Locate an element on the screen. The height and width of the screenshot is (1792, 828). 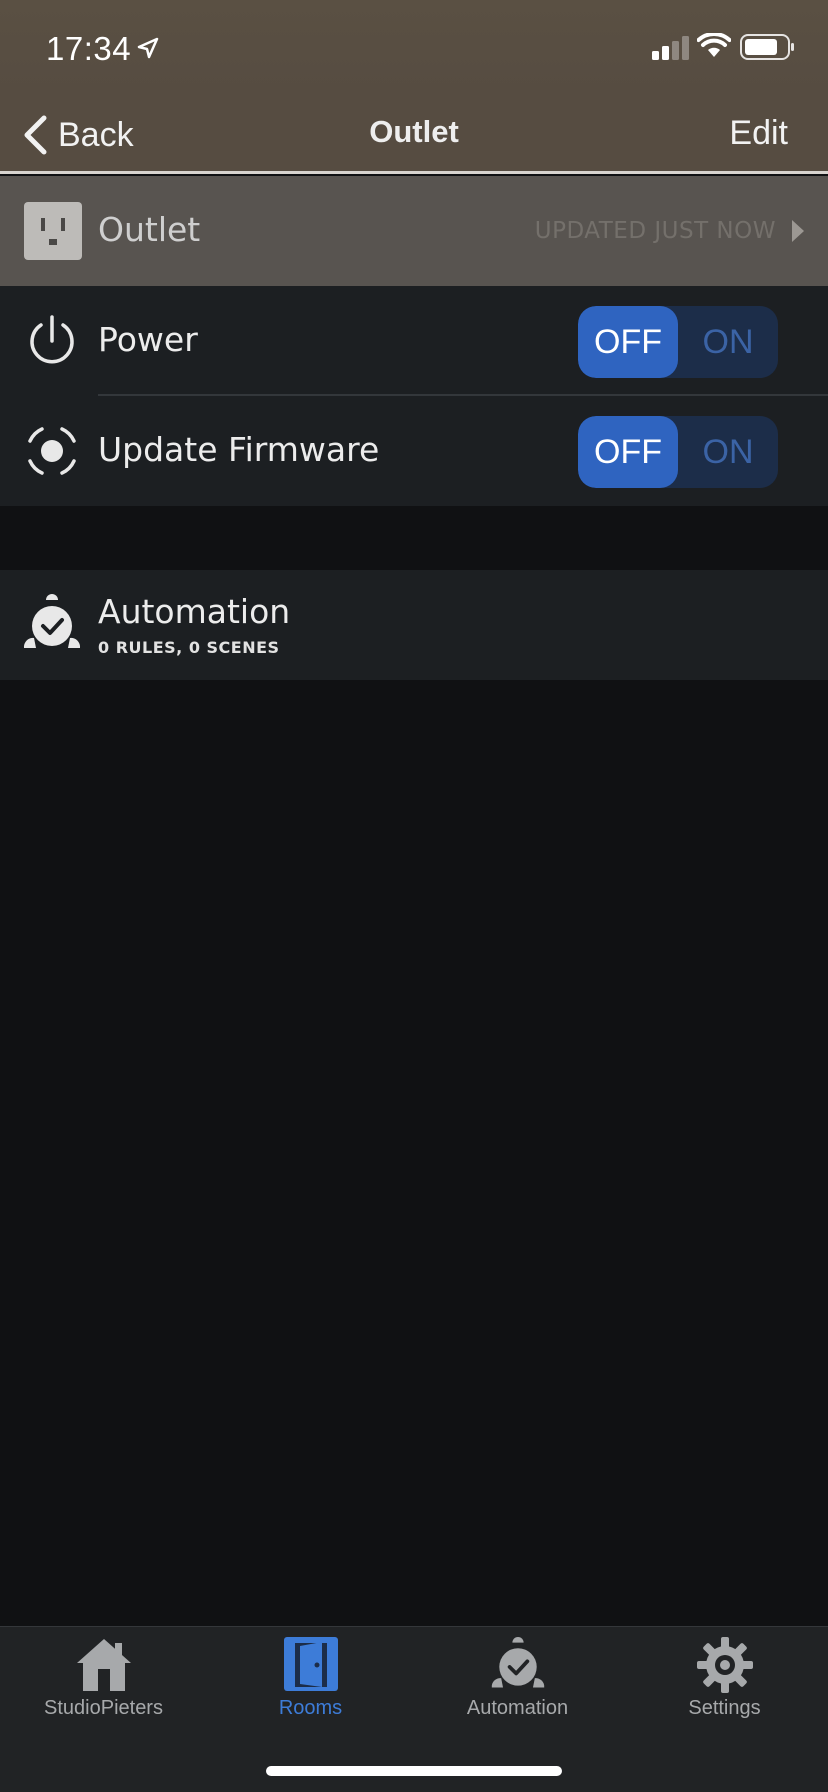
power-label: Power is located at coordinates (148, 339).